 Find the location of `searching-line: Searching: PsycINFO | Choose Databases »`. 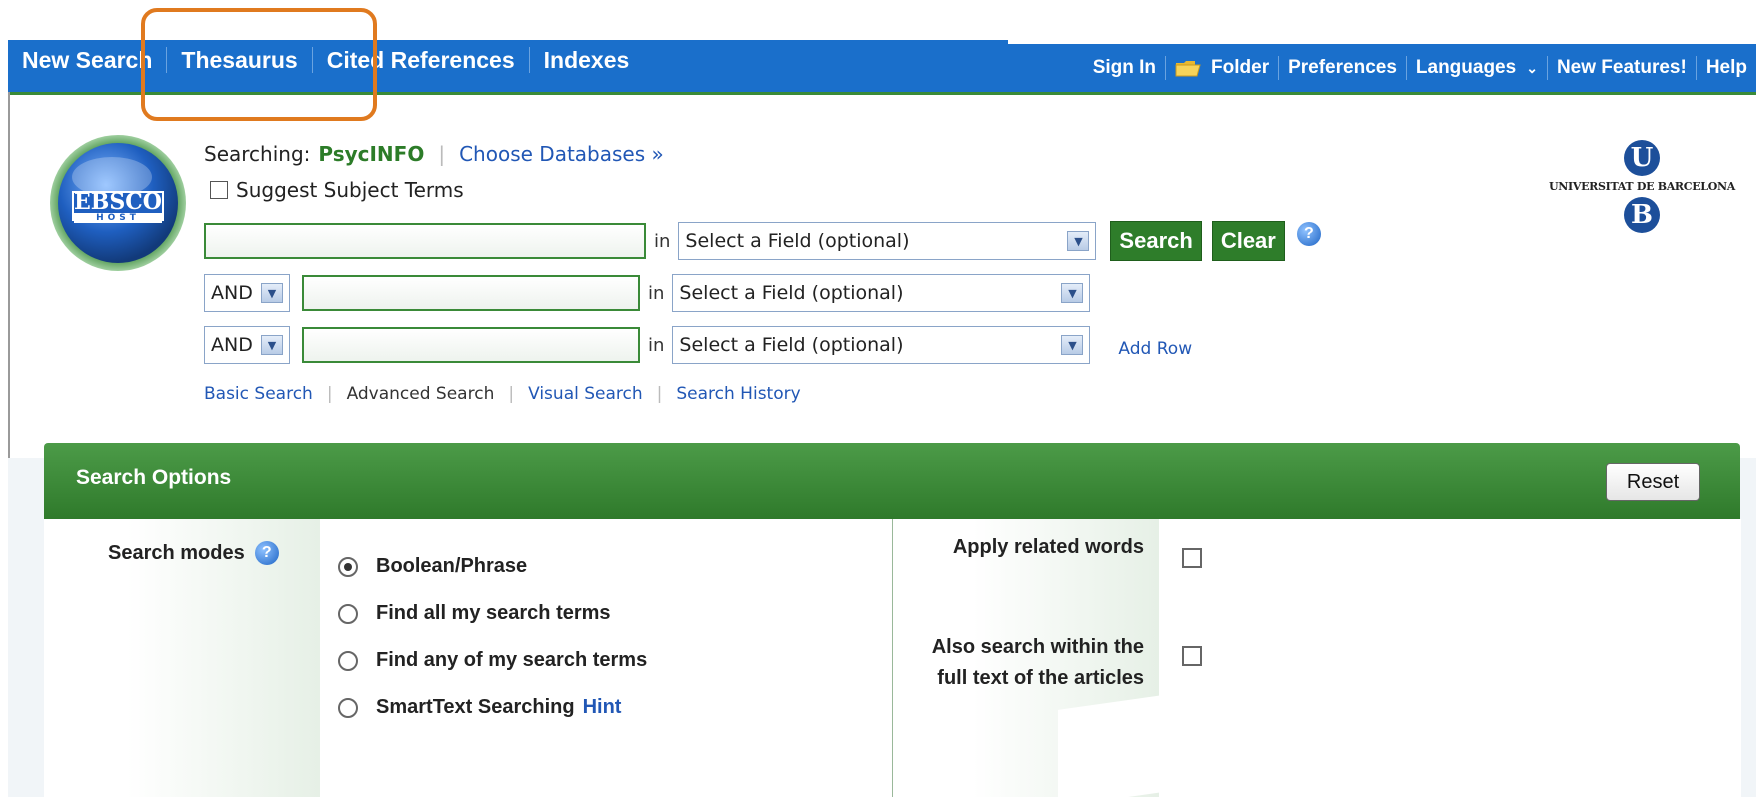

searching-line: Searching: PsycINFO | Choose Databases » is located at coordinates (434, 154).